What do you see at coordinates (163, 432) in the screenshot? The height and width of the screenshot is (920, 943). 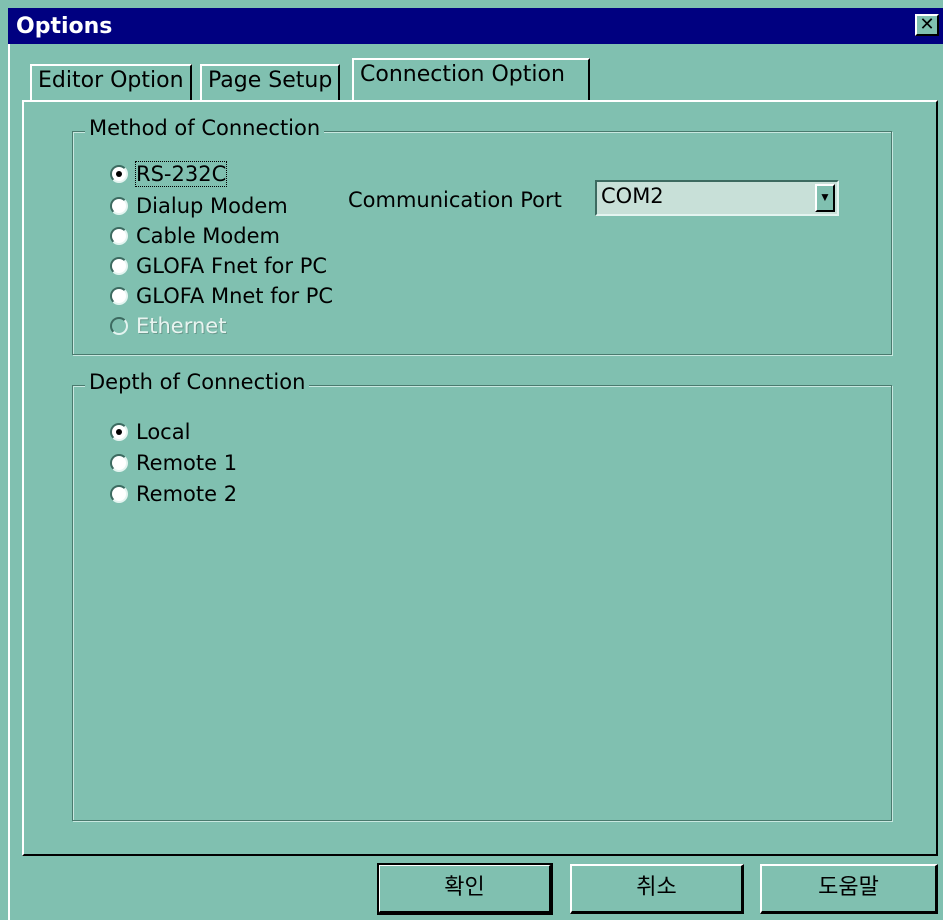 I see `radio-label: Local` at bounding box center [163, 432].